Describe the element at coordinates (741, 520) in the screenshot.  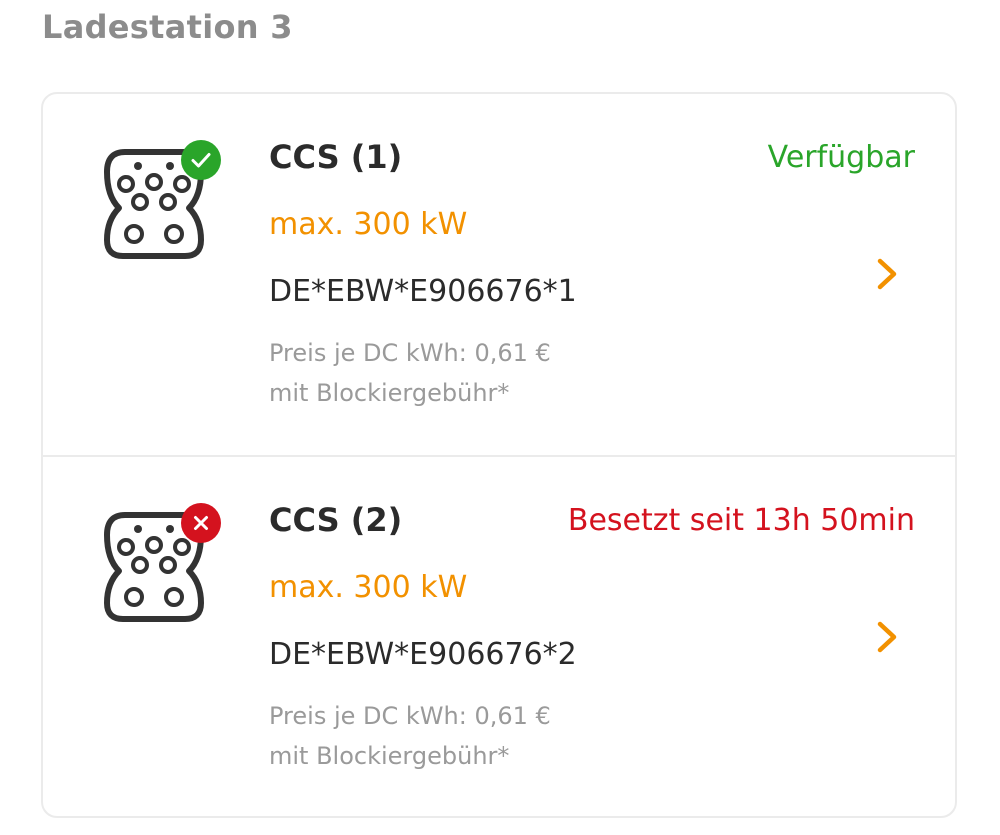
I see `status-text: Besetzt seit 13h 50min` at that location.